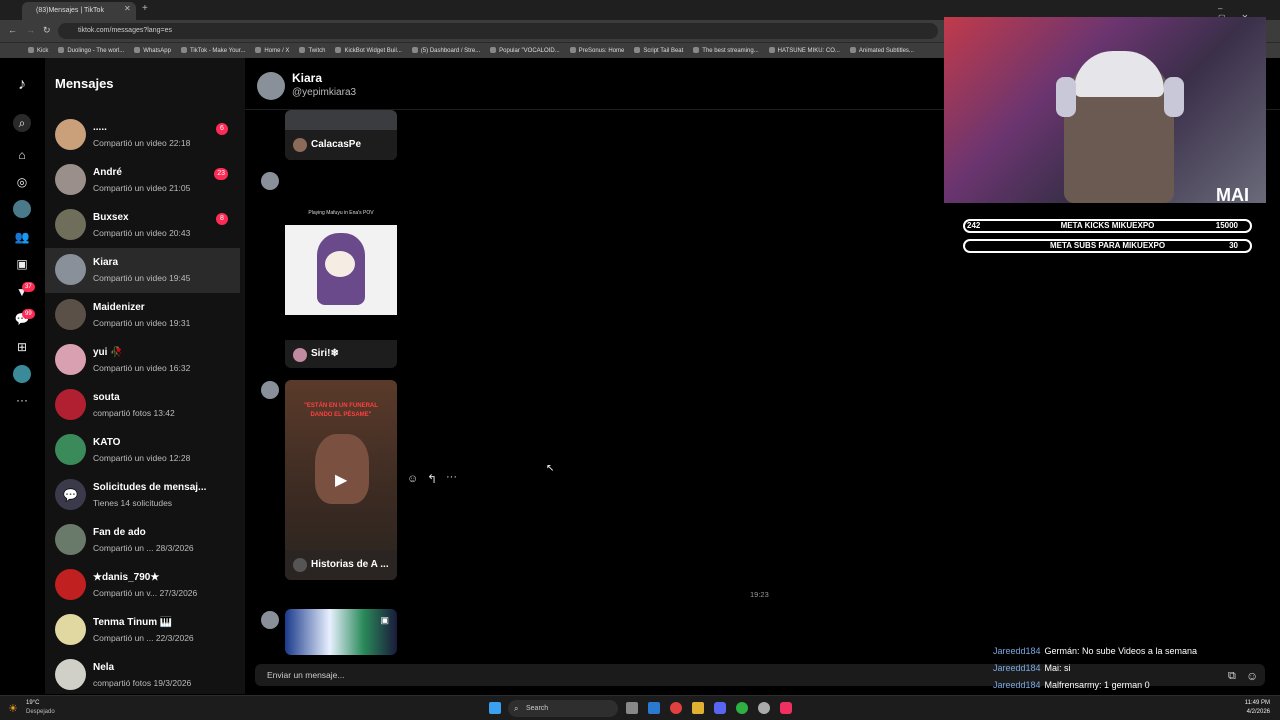  What do you see at coordinates (22, 400) in the screenshot?
I see `more-icon: ···` at bounding box center [22, 400].